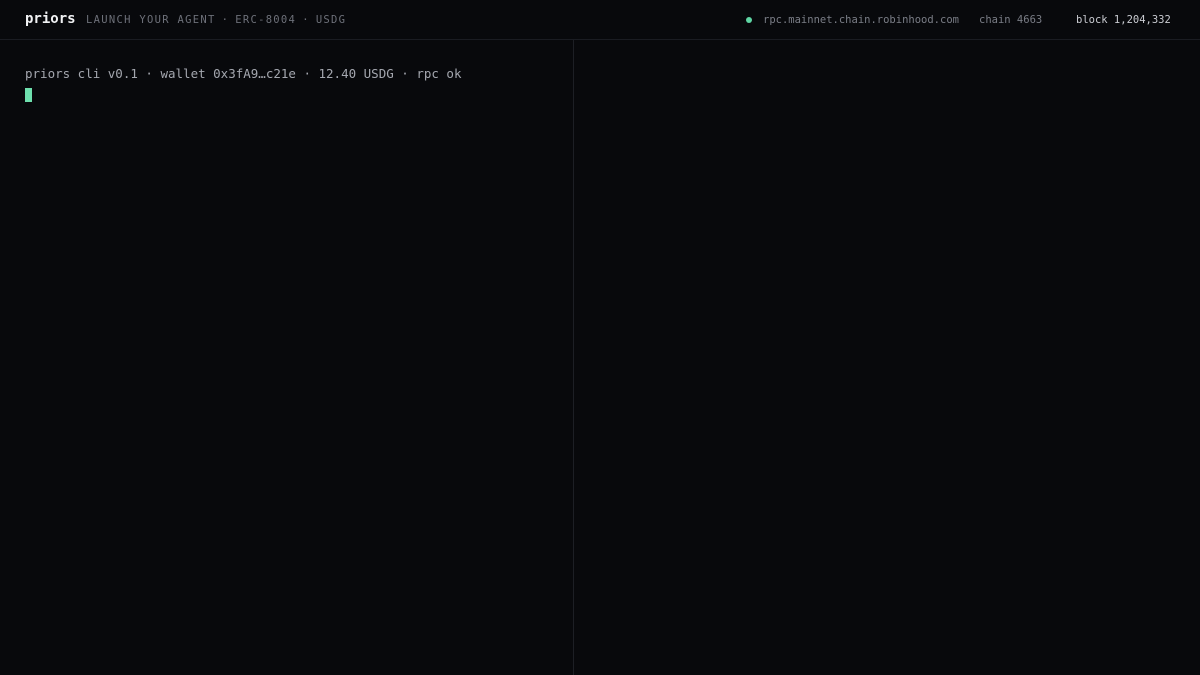 The width and height of the screenshot is (1200, 675). I want to click on terminal-cursor, so click(28, 95).